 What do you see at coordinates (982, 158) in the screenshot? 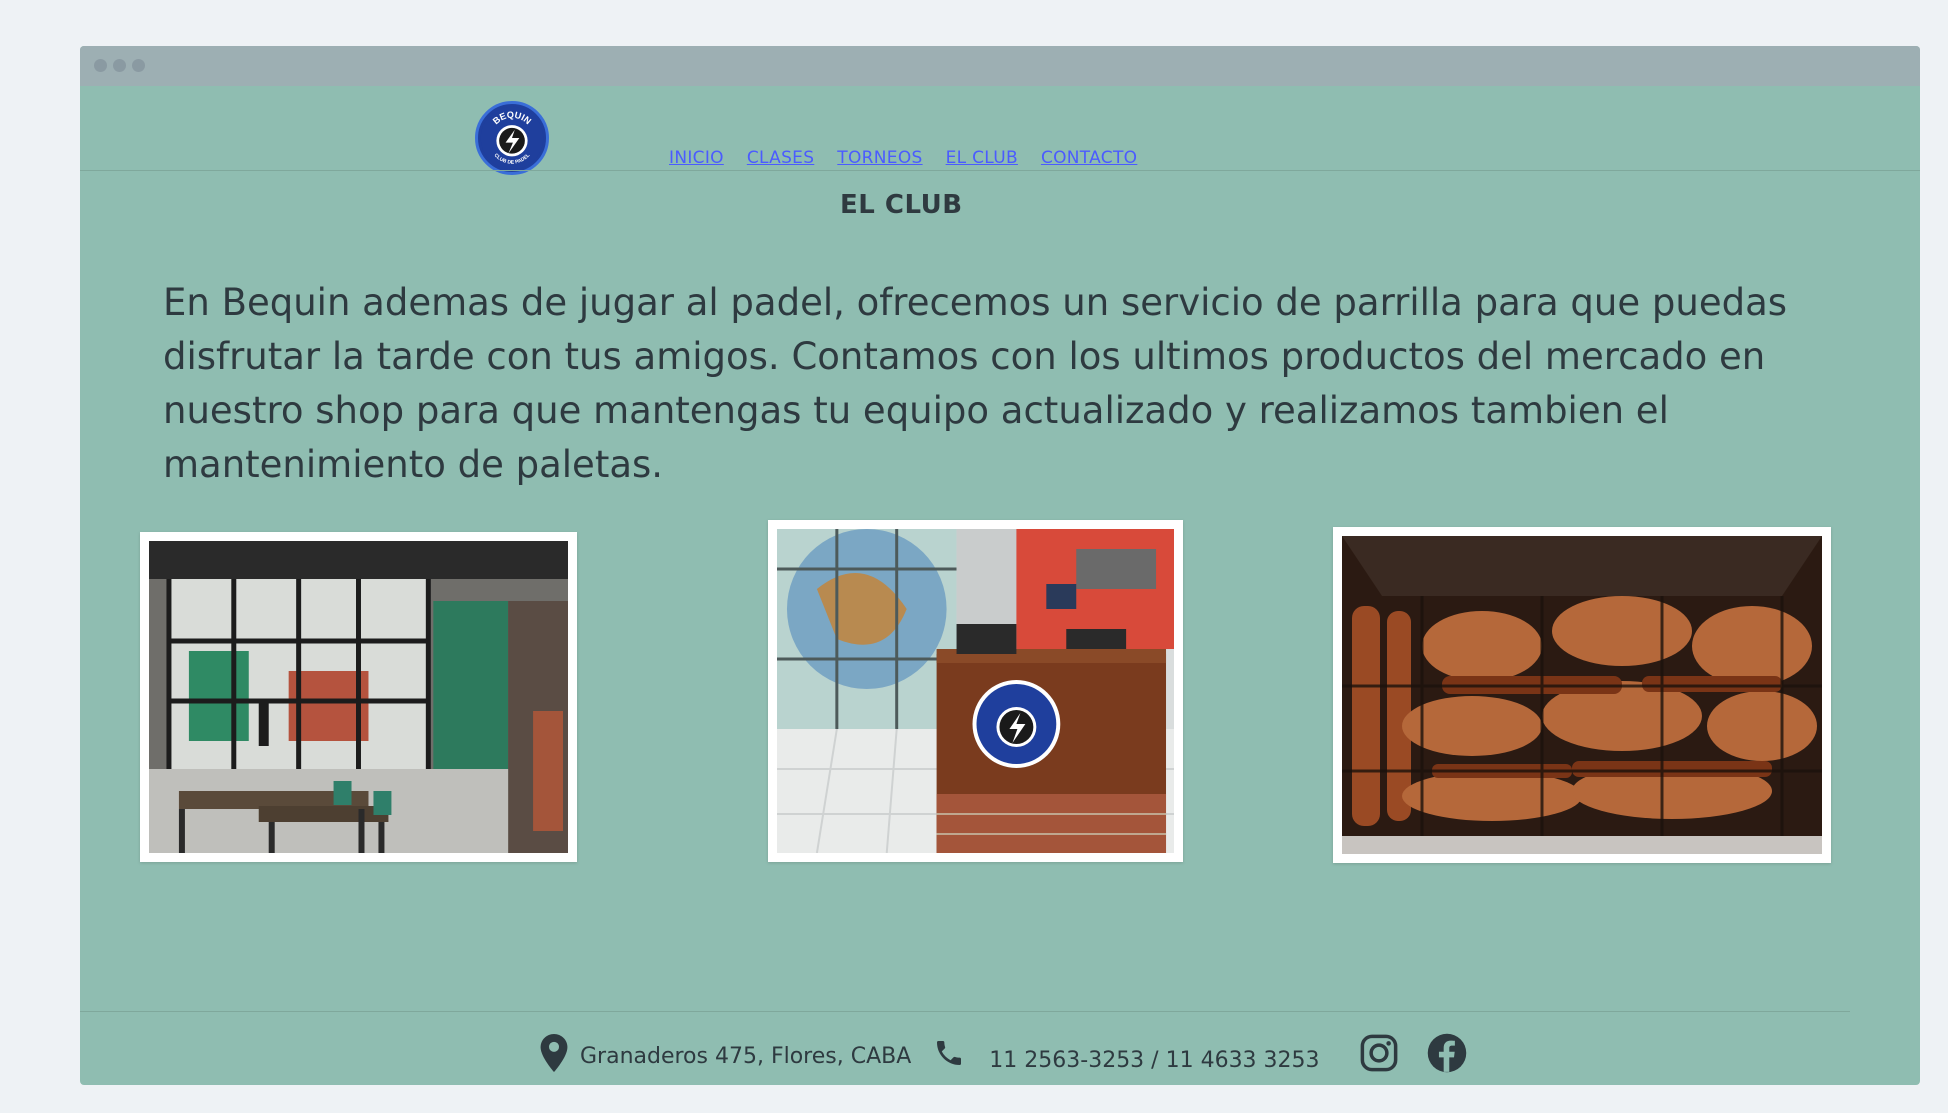
I see `nav-el-club: EL CLUB` at bounding box center [982, 158].